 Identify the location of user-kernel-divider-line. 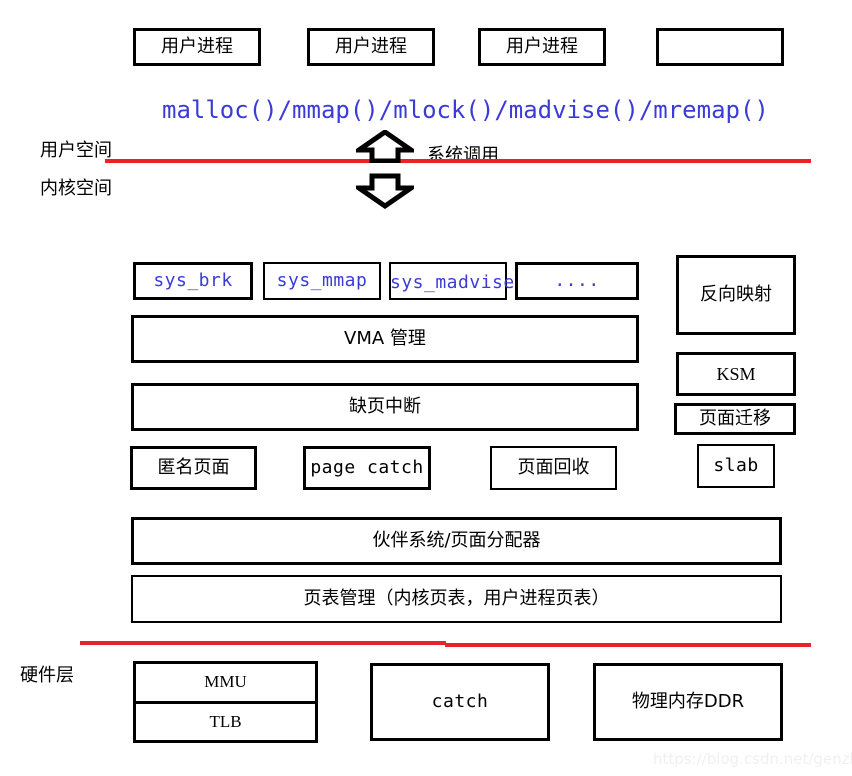
(458, 161).